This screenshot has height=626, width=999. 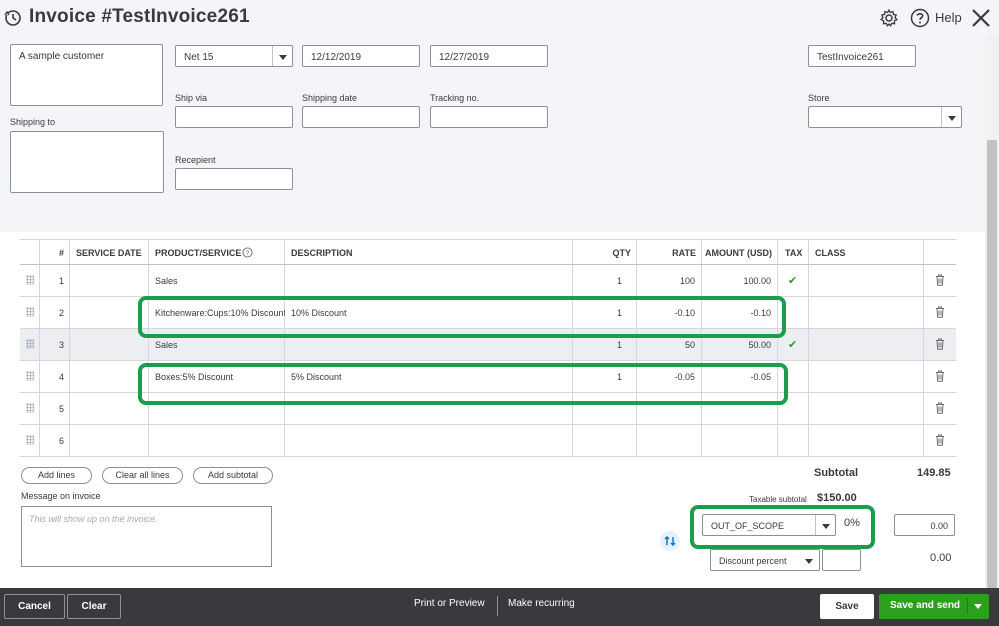 What do you see at coordinates (94, 606) in the screenshot?
I see `clear-button: Clear` at bounding box center [94, 606].